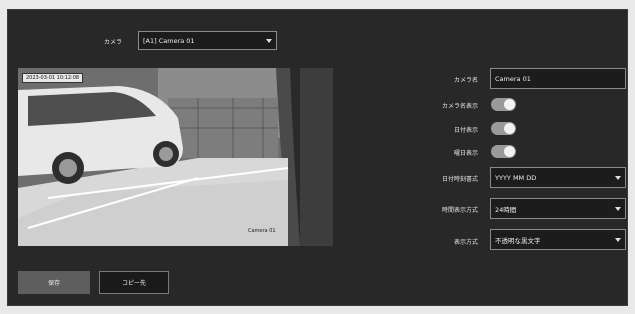 The height and width of the screenshot is (314, 635). I want to click on time-format-value: 24時間, so click(506, 209).